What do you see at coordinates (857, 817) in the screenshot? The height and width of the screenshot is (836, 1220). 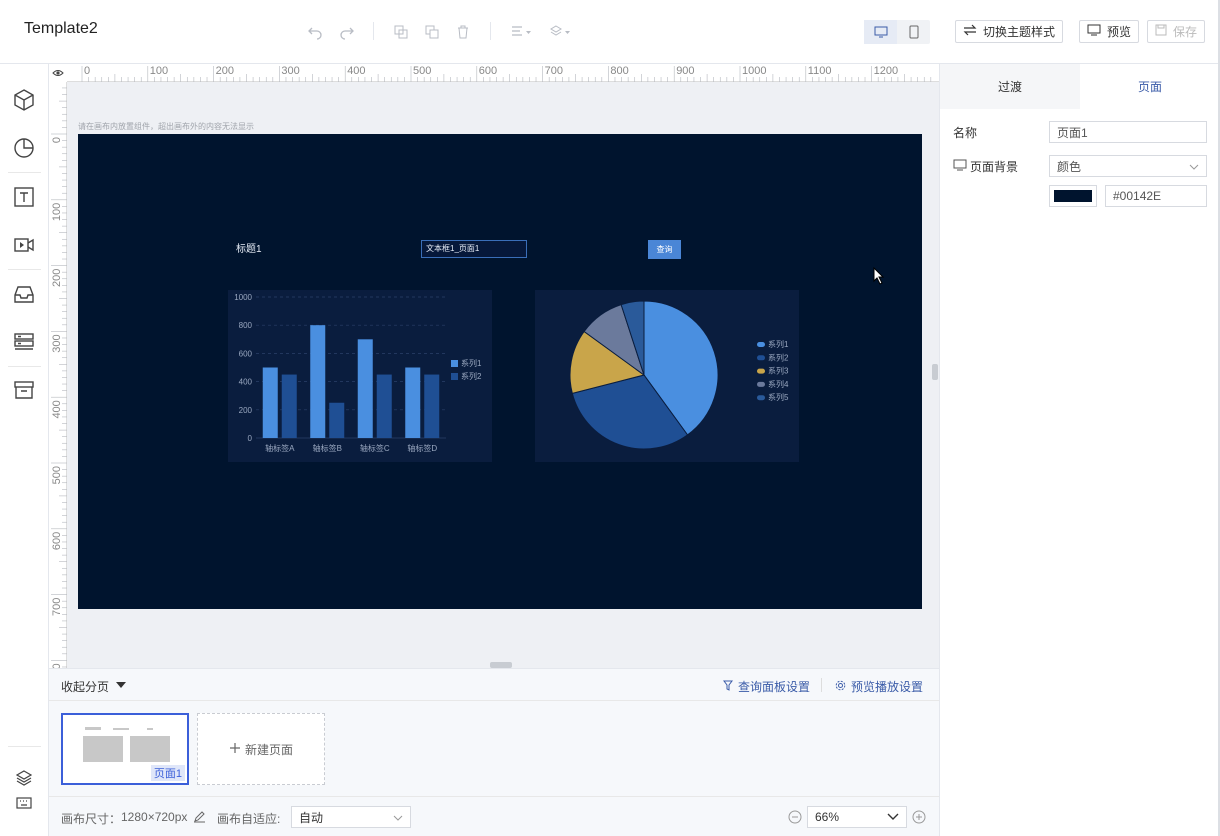 I see `zoom-select: 66%` at bounding box center [857, 817].